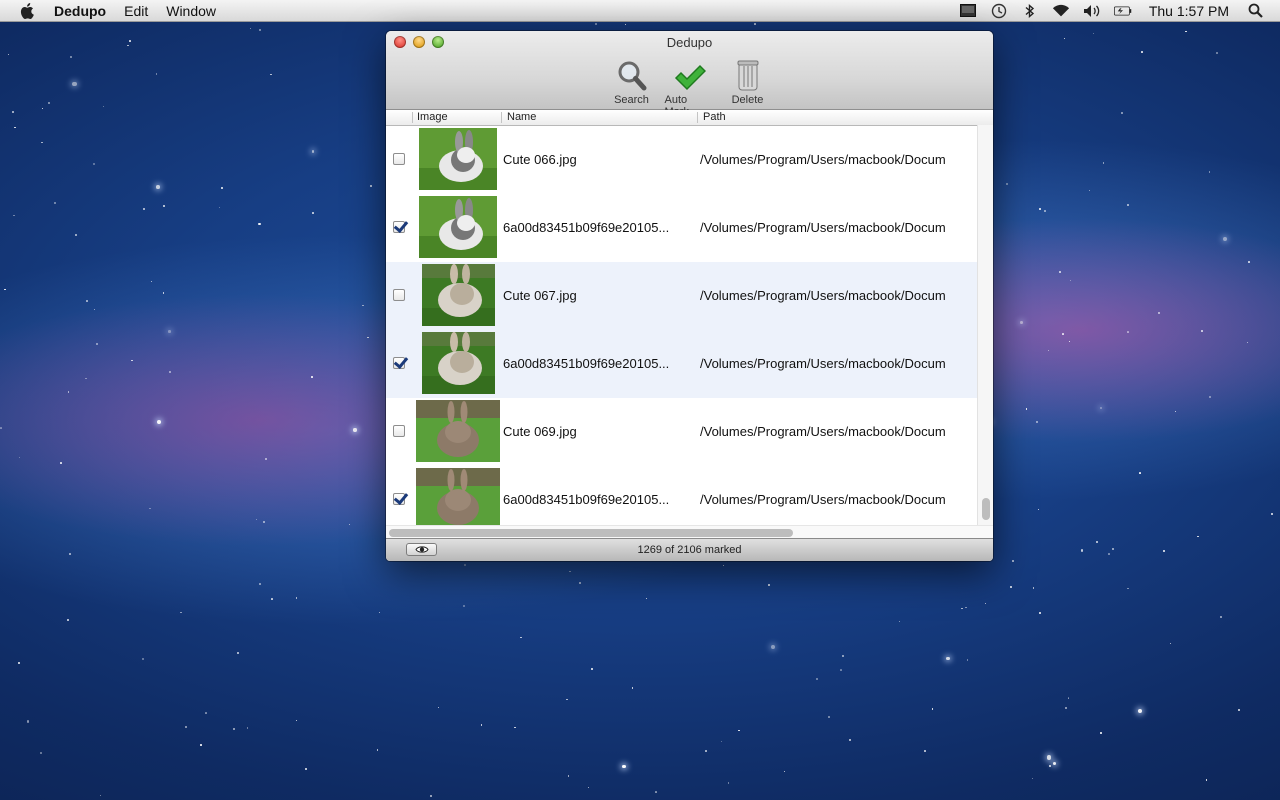  Describe the element at coordinates (1122, 11) in the screenshot. I see `battery-icon` at that location.